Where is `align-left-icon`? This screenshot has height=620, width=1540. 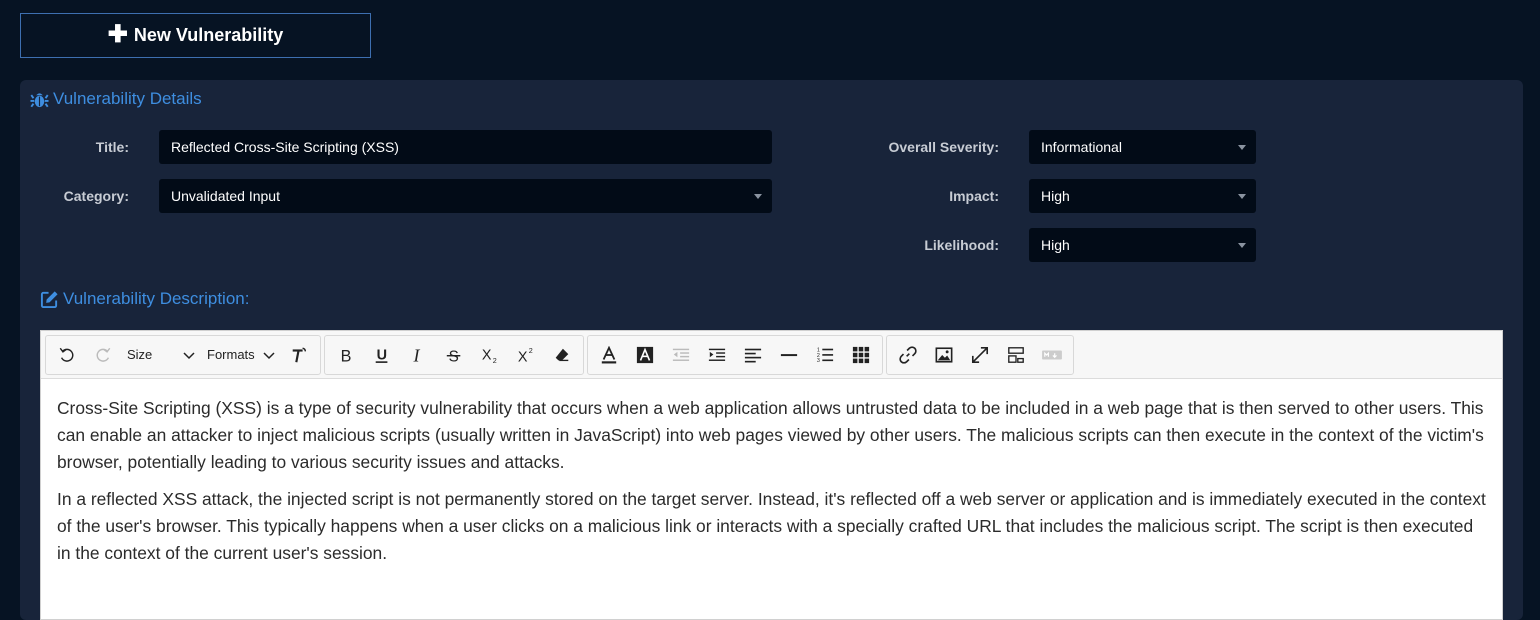
align-left-icon is located at coordinates (753, 355).